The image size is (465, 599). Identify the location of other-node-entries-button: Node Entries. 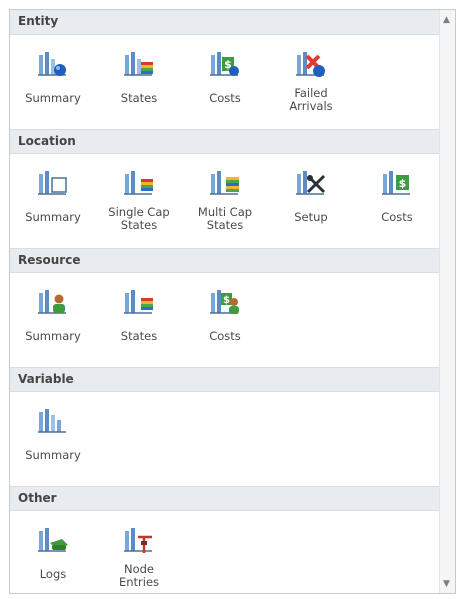
(139, 552).